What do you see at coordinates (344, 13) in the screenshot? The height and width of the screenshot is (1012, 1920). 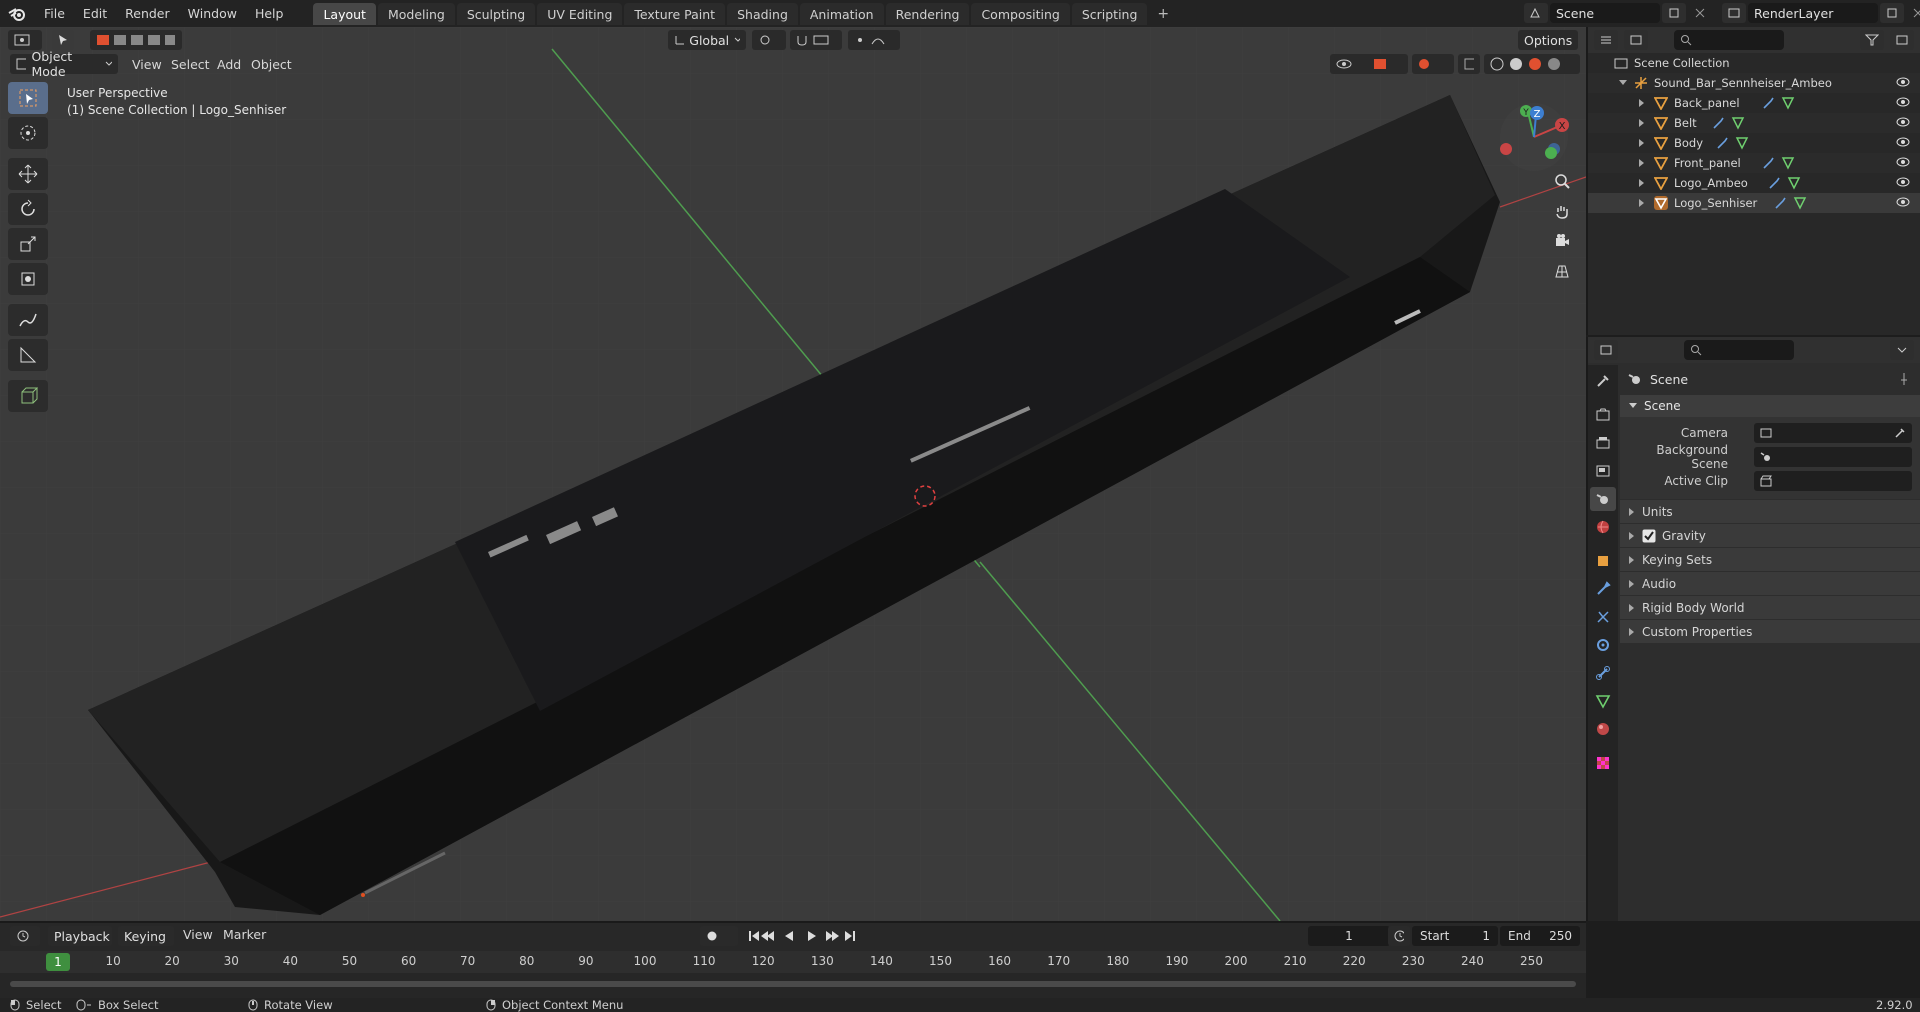 I see `tab-layout: Layout` at bounding box center [344, 13].